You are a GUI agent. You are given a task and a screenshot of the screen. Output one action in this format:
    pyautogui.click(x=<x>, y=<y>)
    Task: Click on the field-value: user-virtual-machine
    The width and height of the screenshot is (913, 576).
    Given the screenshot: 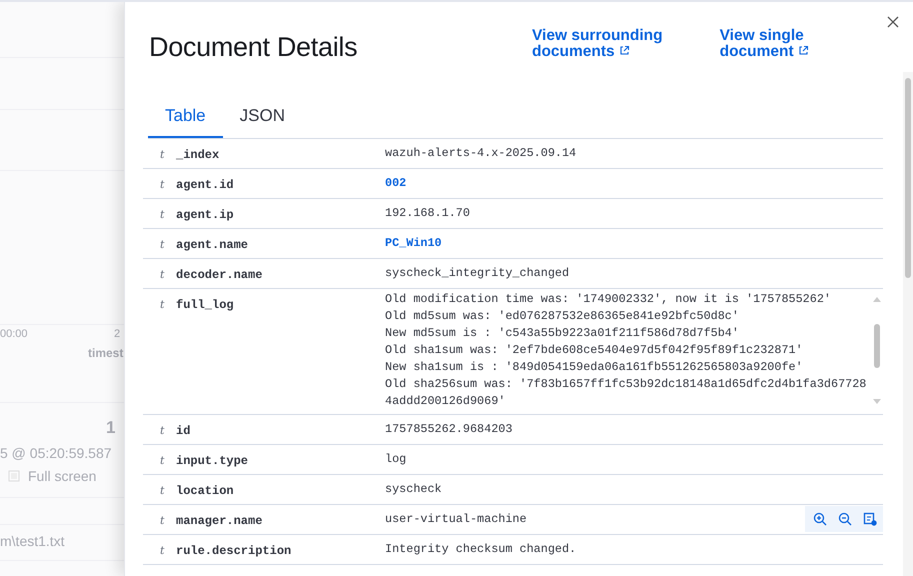 What is the action you would take?
    pyautogui.click(x=456, y=518)
    